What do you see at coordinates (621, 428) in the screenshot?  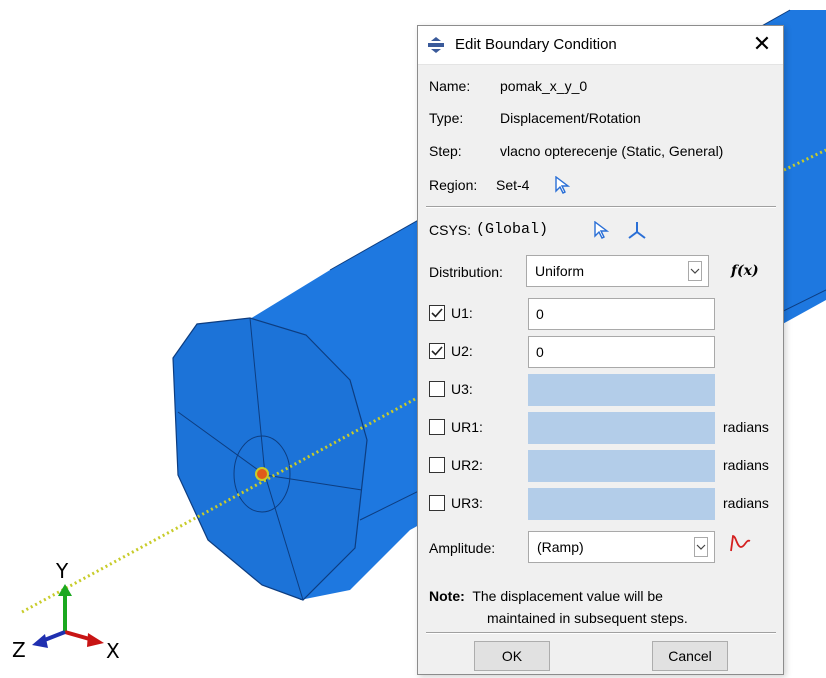 I see `ur1-input` at bounding box center [621, 428].